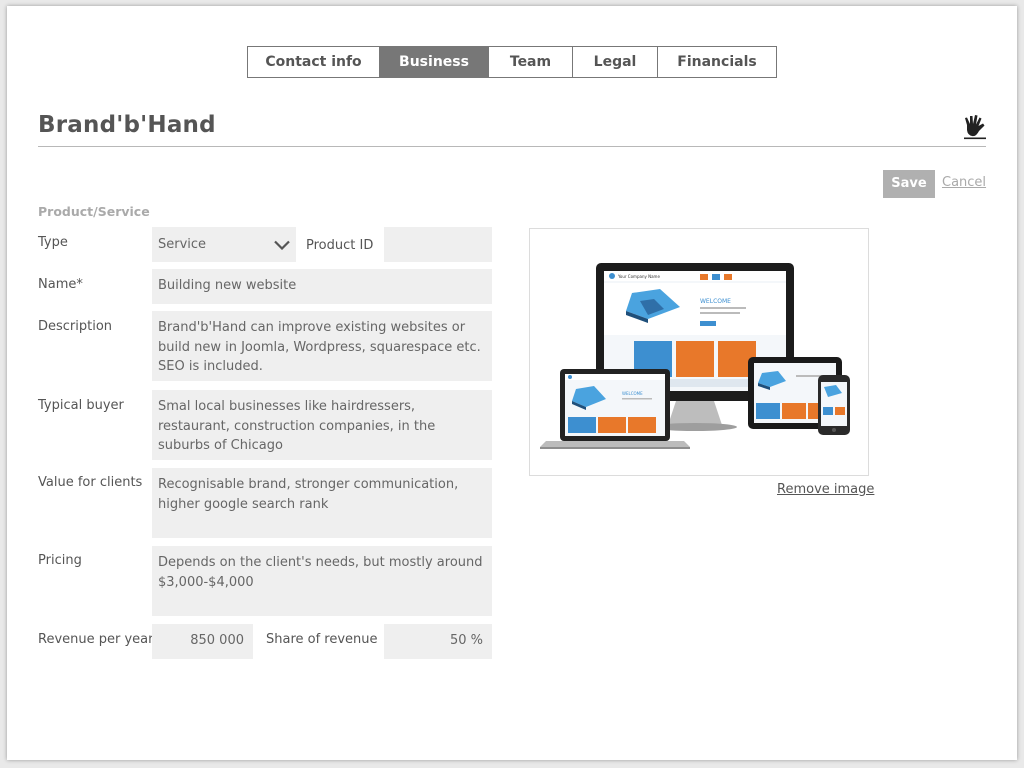  Describe the element at coordinates (75, 326) in the screenshot. I see `description-label: Description` at that location.